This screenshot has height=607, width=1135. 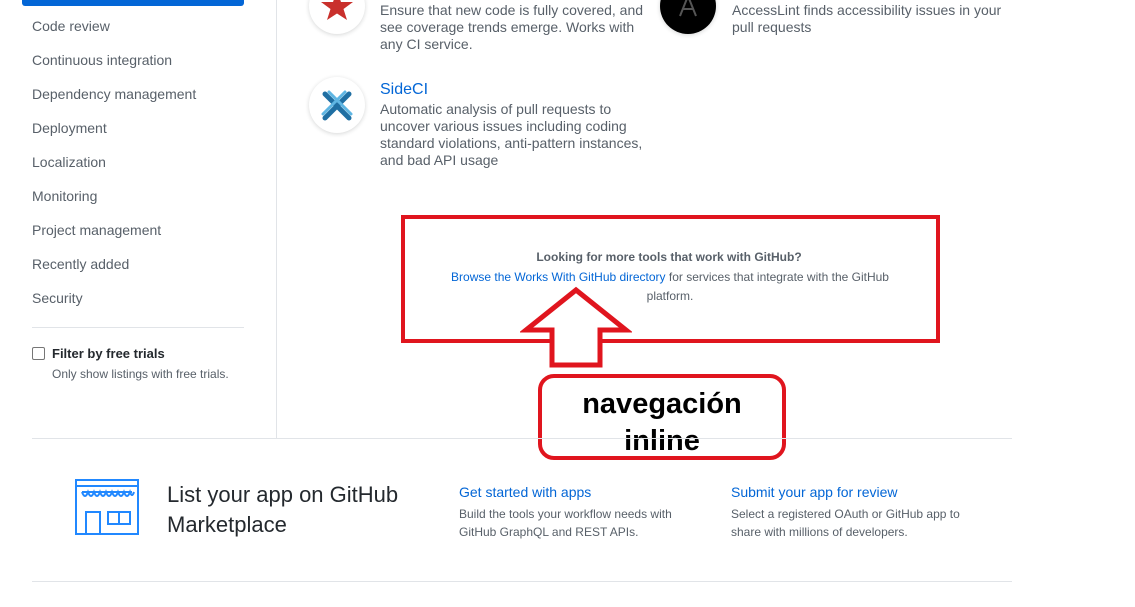 I want to click on sidebar-item-localization: Localization, so click(x=69, y=162).